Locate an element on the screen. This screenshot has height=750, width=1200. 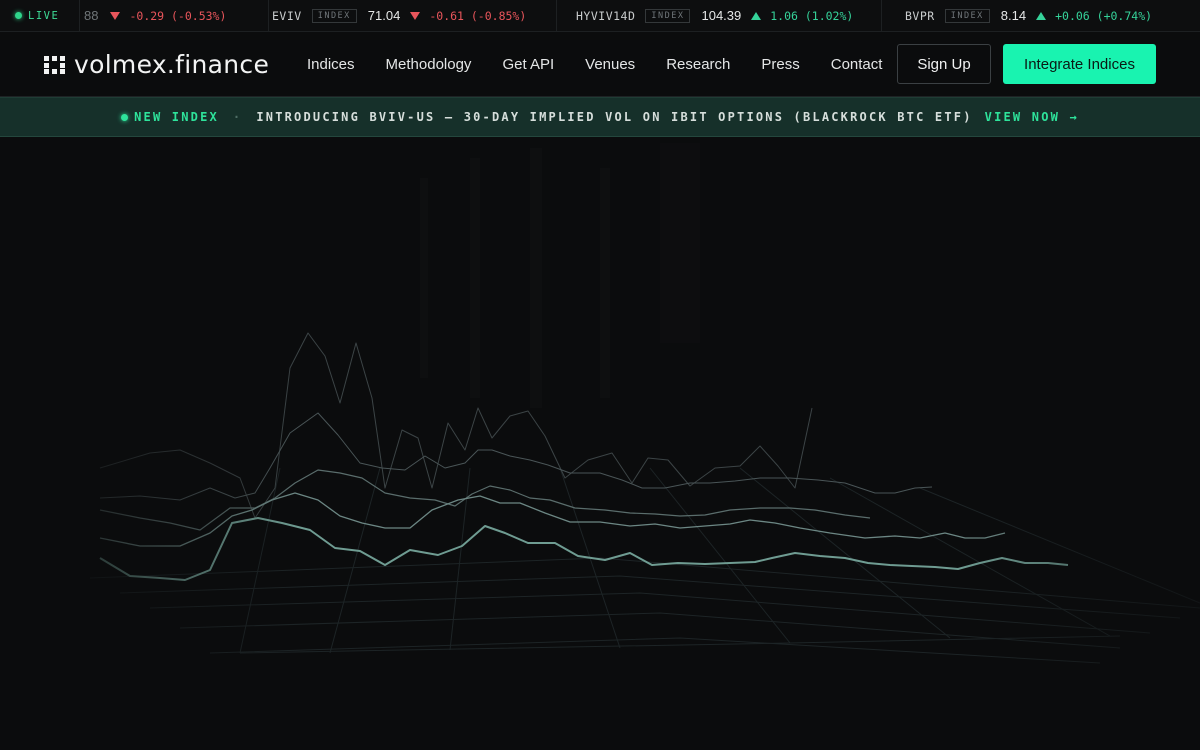
logo: volmex.finance is located at coordinates (156, 64).